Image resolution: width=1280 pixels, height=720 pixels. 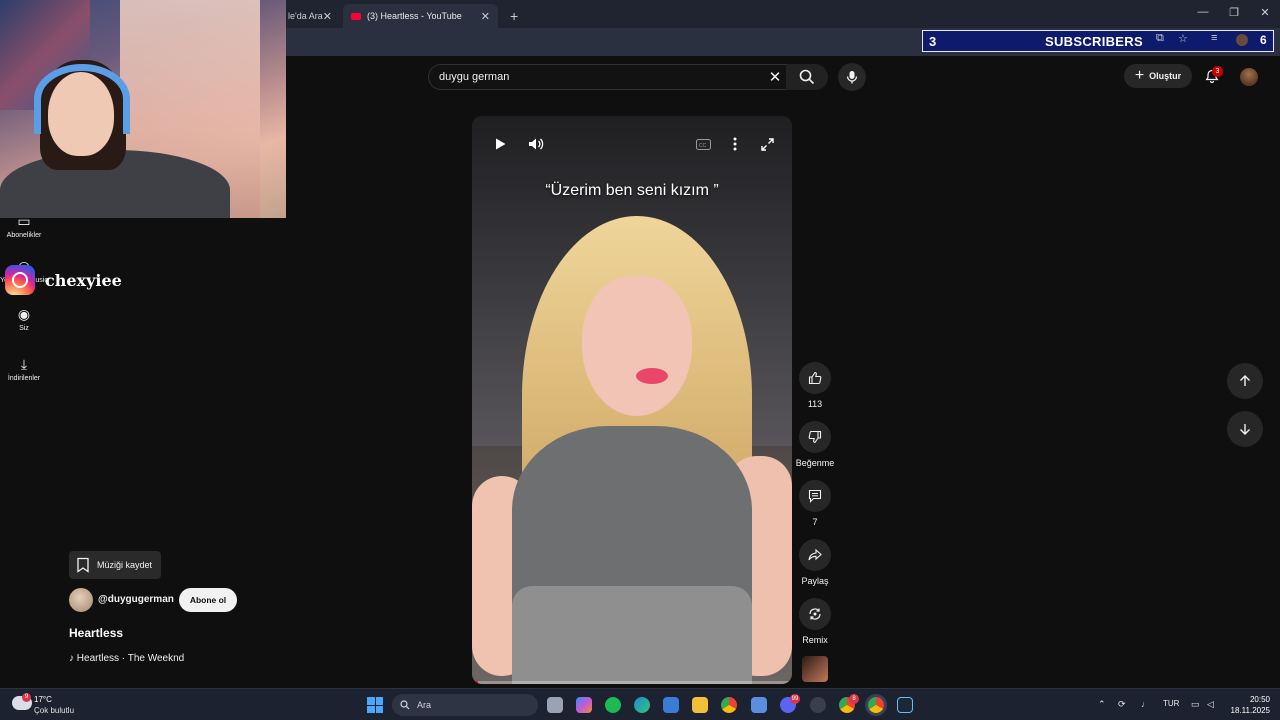 What do you see at coordinates (1195, 704) in the screenshot?
I see `display-icon: ▭` at bounding box center [1195, 704].